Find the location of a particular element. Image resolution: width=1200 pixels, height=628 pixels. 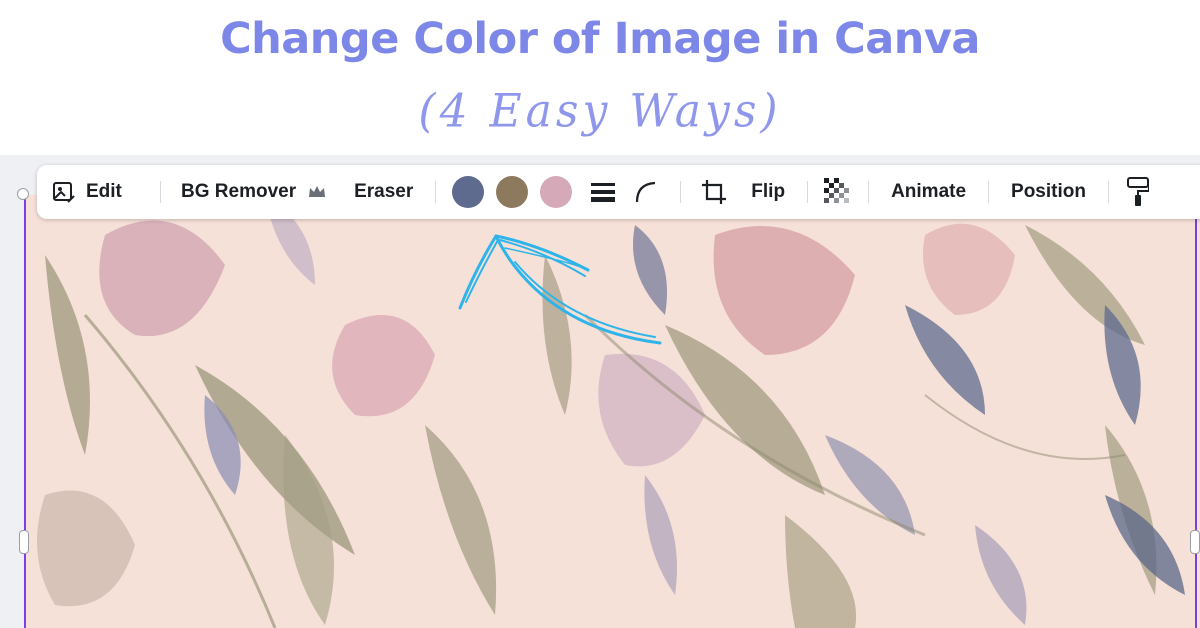

selection-border-right is located at coordinates (1196, 411).